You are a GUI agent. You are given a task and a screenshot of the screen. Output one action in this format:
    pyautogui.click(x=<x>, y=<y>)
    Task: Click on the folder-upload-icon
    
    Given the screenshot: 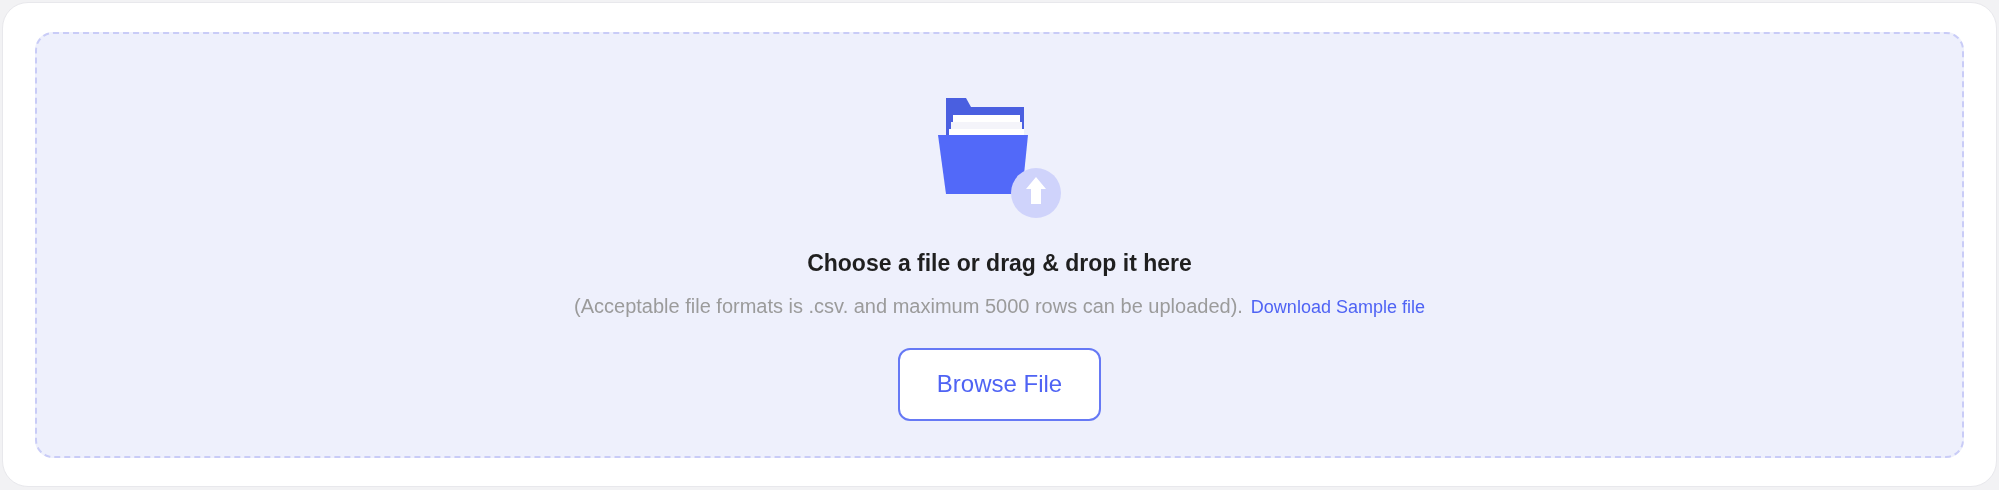 What is the action you would take?
    pyautogui.click(x=999, y=158)
    